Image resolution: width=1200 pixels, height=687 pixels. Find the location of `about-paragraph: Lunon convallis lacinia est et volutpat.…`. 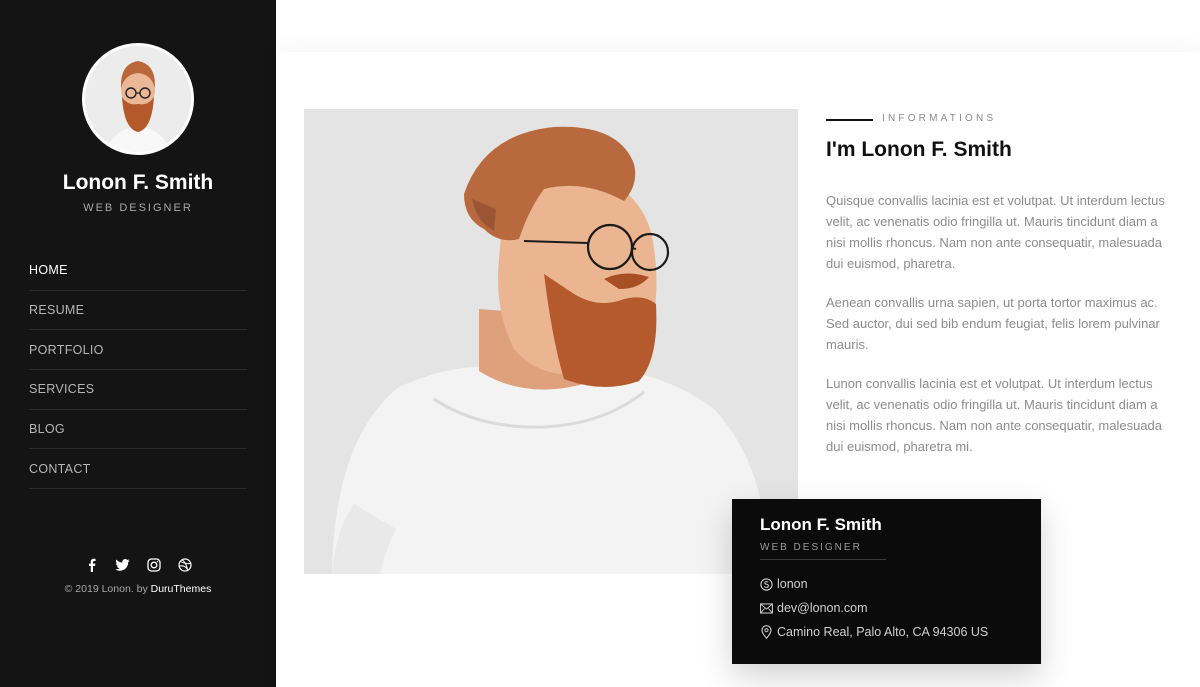

about-paragraph: Lunon convallis lacinia est et volutpat.… is located at coordinates (994, 415).